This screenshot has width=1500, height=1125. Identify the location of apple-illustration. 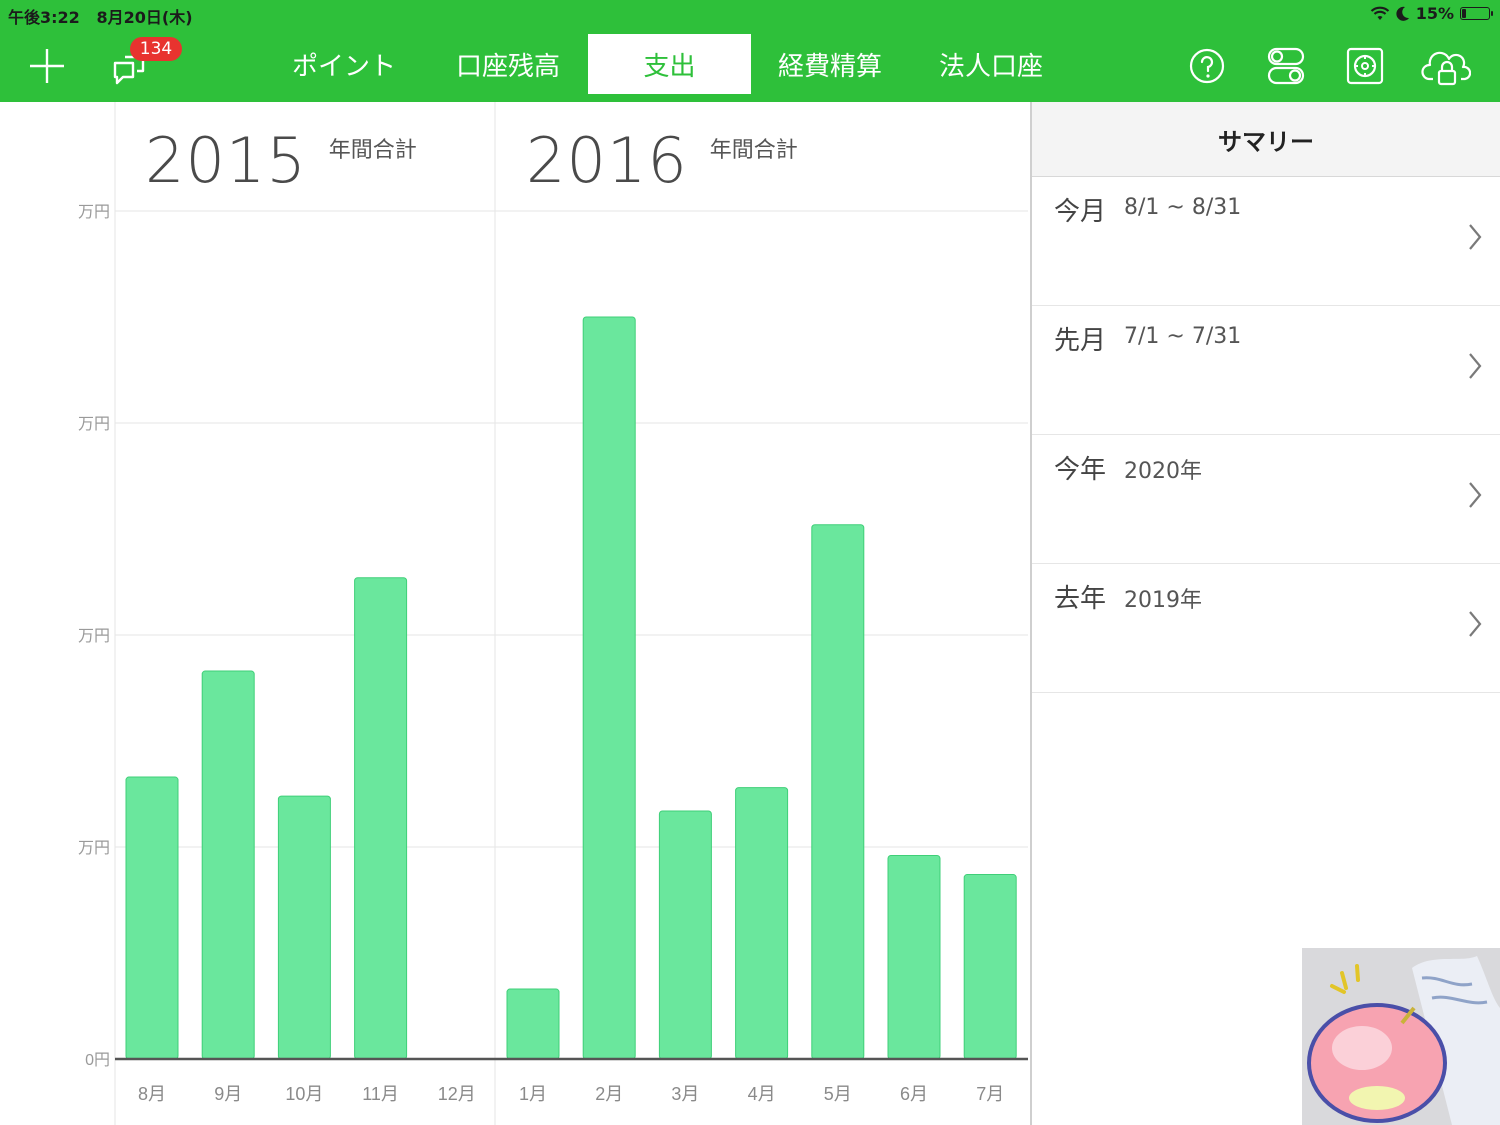
(1403, 1040).